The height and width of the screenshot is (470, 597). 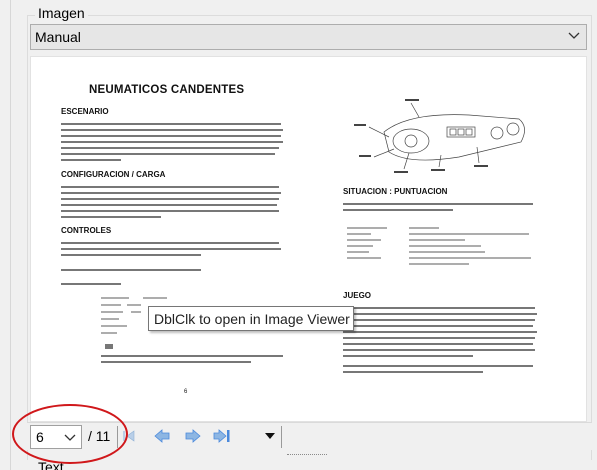 I want to click on doc-section-escenario: ESCENARIO, so click(x=85, y=111).